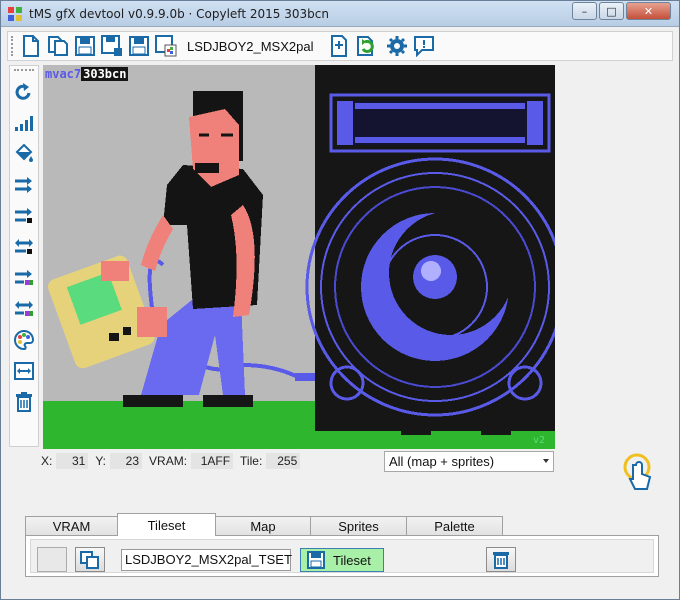 Image resolution: width=680 pixels, height=600 pixels. Describe the element at coordinates (15, 14) in the screenshot. I see `app-icon` at that location.